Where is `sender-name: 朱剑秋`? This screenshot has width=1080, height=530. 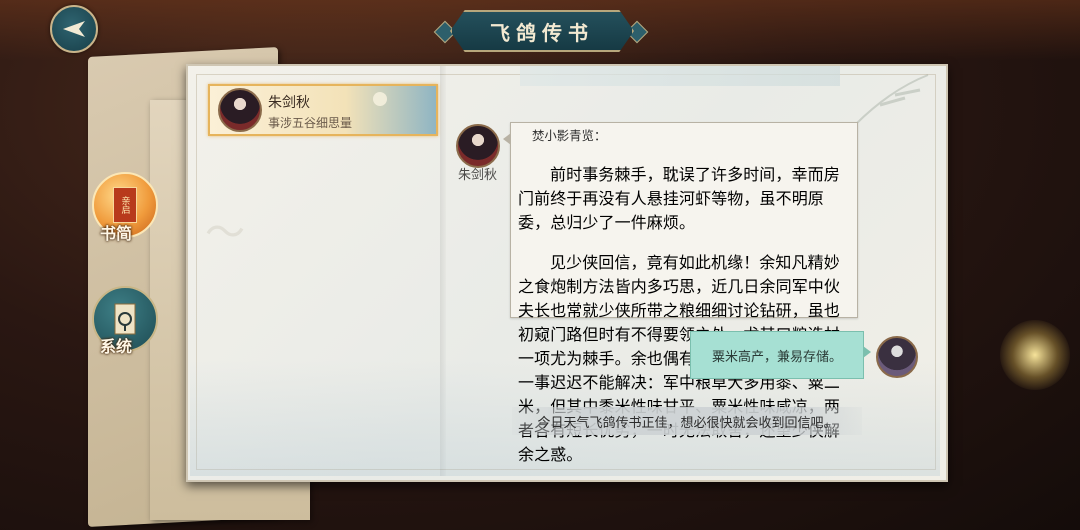 sender-name: 朱剑秋 is located at coordinates (478, 175).